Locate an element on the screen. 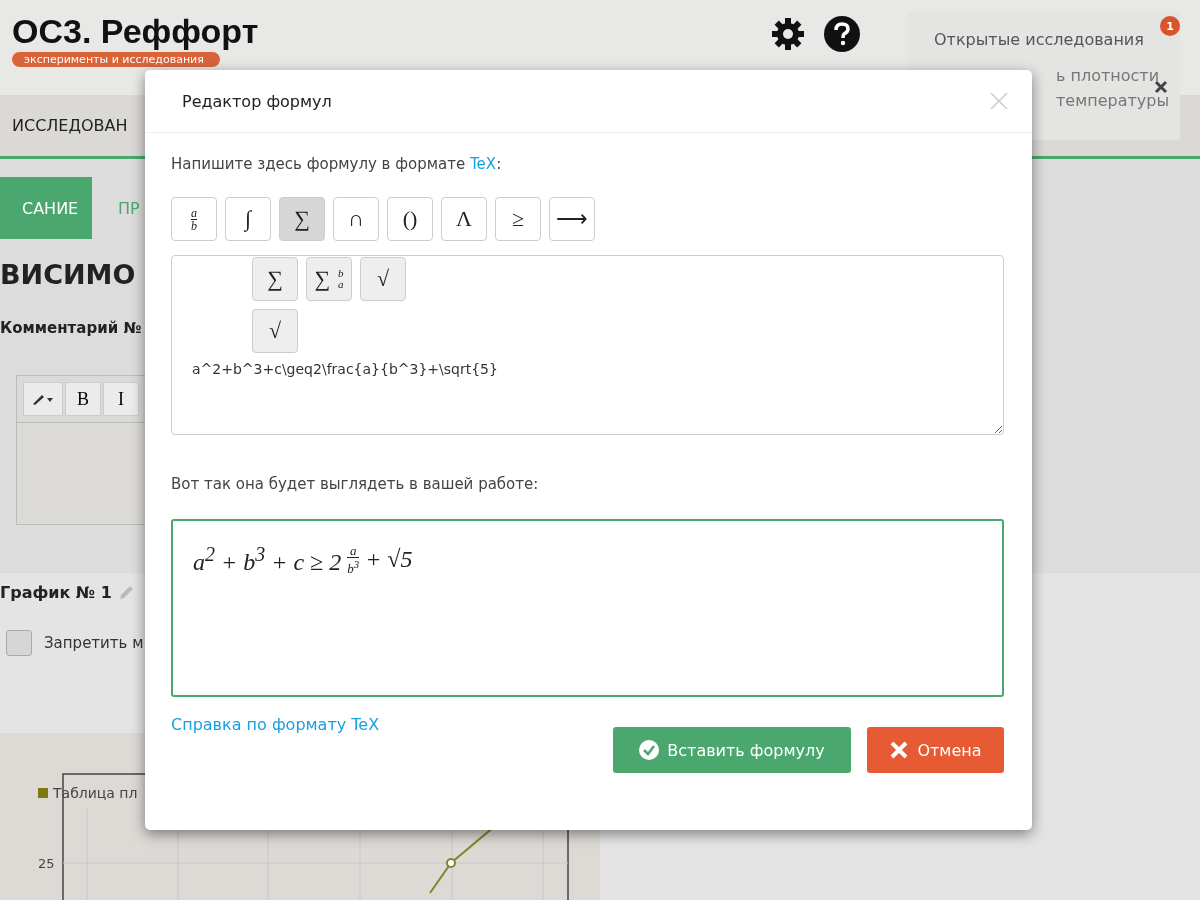 This screenshot has width=1200, height=900. instruction-text: Напишите здесь формулу в формате TeX: is located at coordinates (337, 164).